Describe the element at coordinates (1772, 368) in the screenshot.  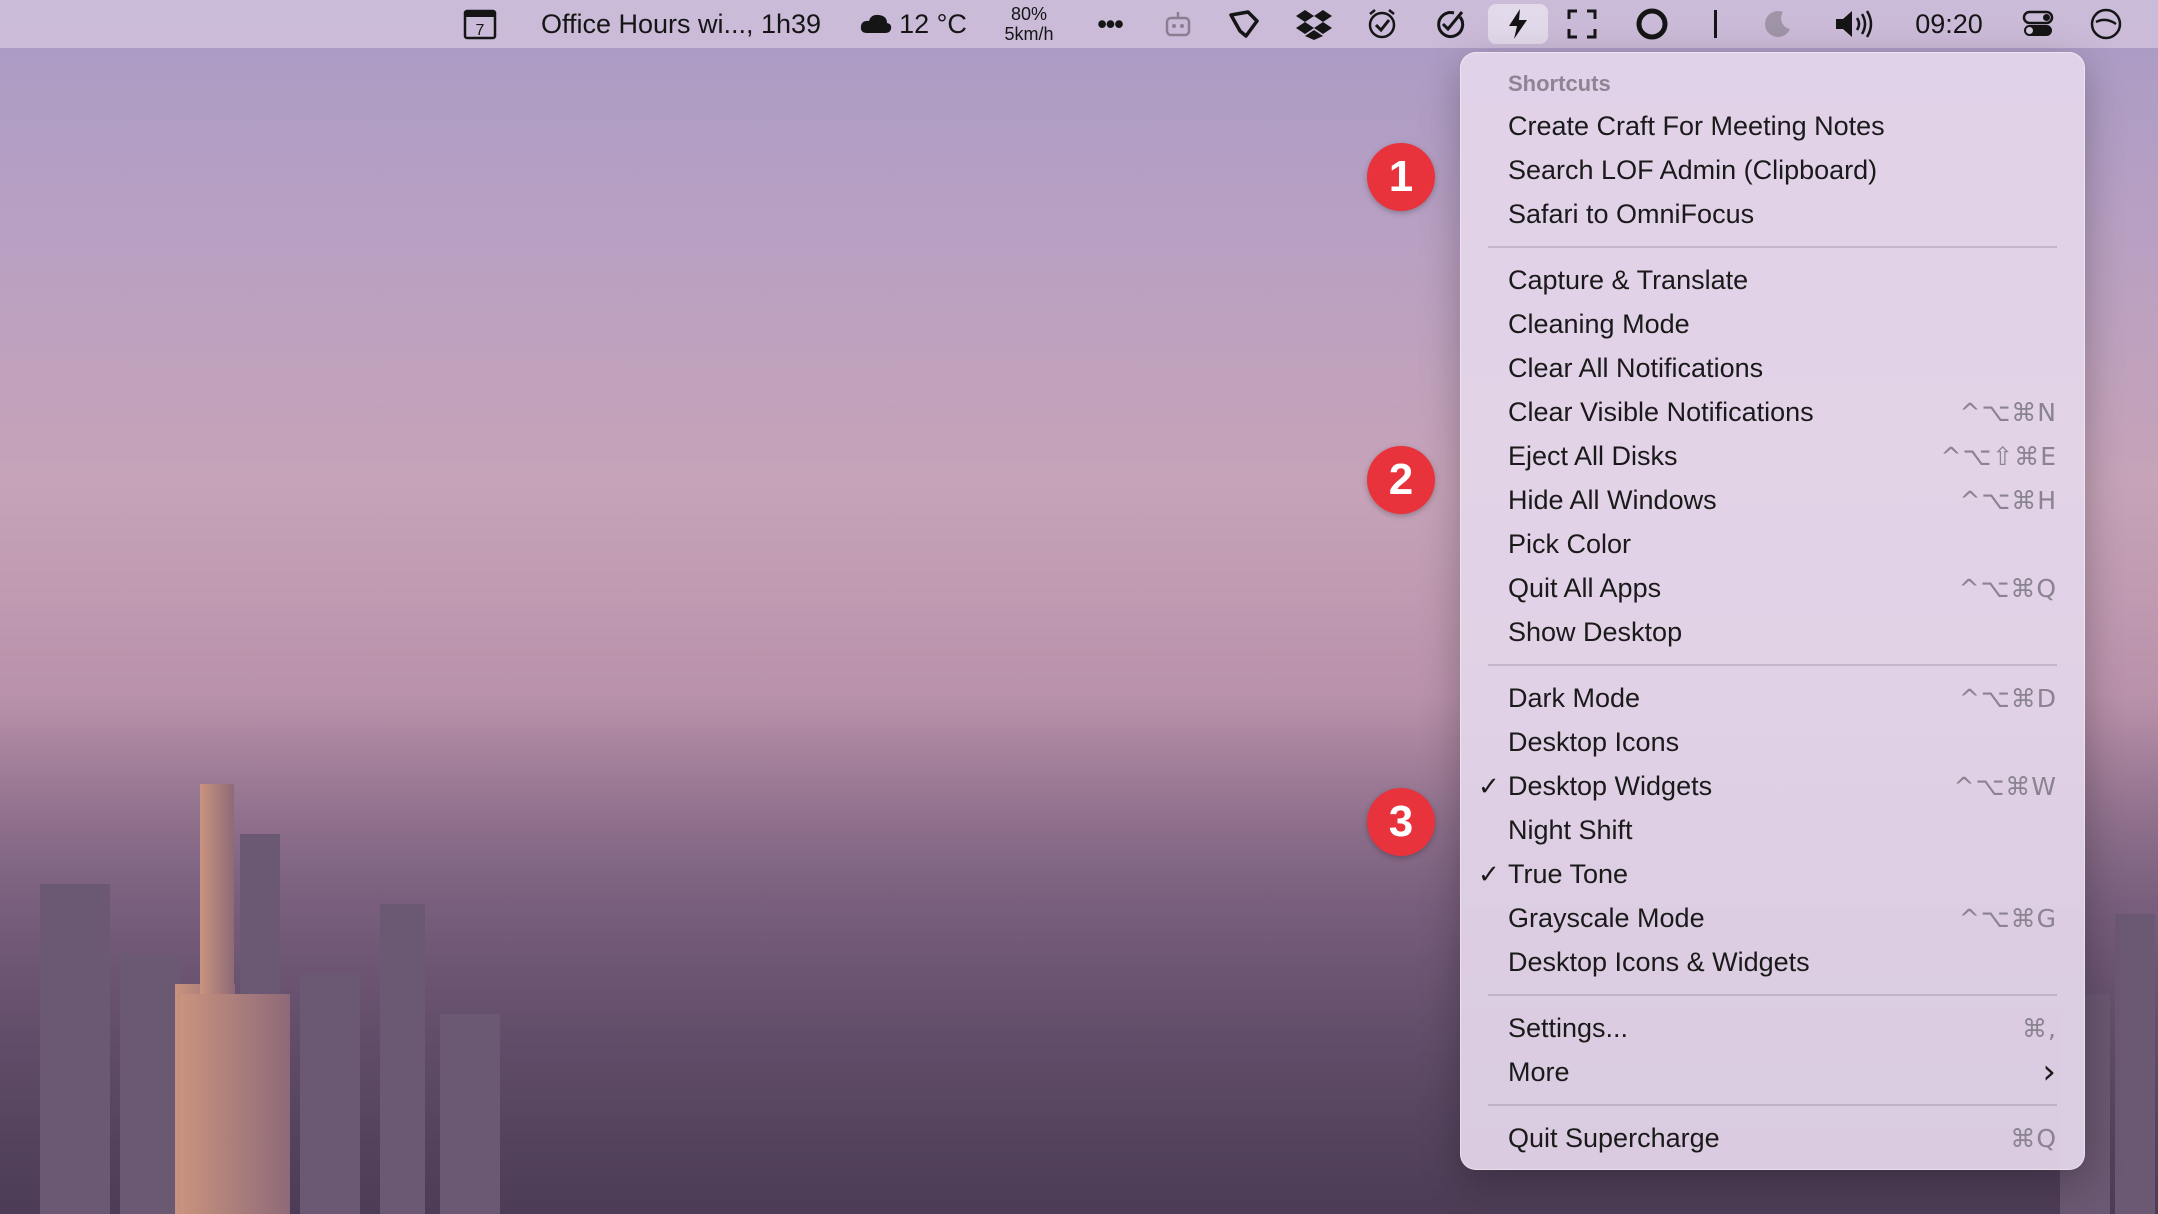
I see `menu-item-clear-all-notifications: Clear All Notifications` at that location.